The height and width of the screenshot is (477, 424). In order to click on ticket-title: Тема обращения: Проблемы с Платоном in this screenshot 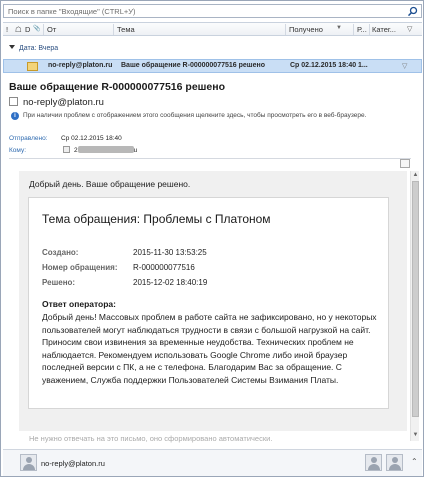, I will do `click(156, 219)`.